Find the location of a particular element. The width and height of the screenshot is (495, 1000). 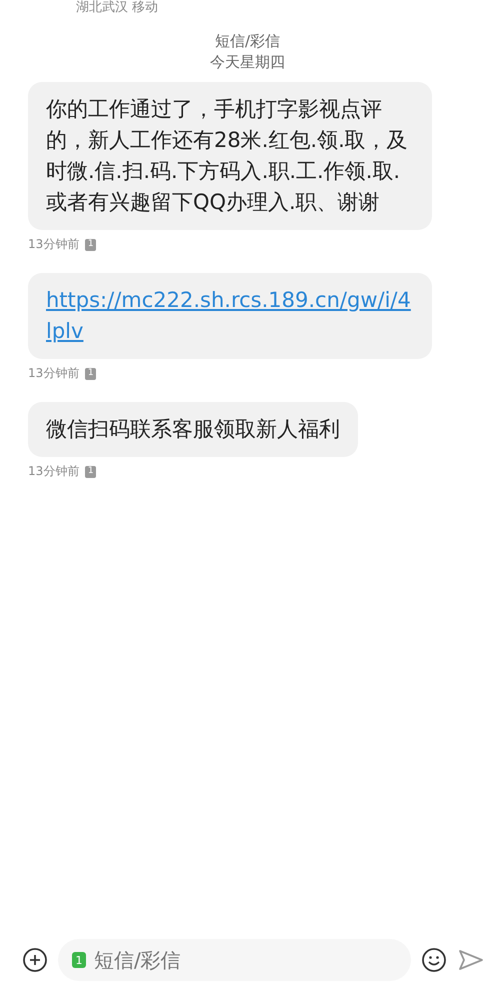

emoji-icon is located at coordinates (434, 960).